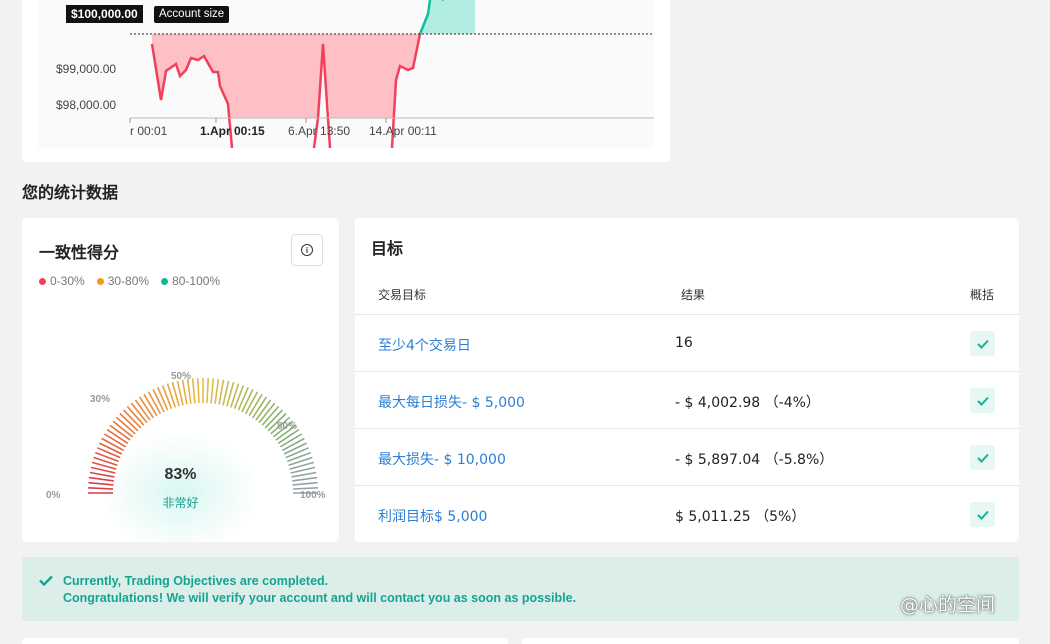 The image size is (1050, 644). I want to click on bottom-card-left, so click(265, 641).